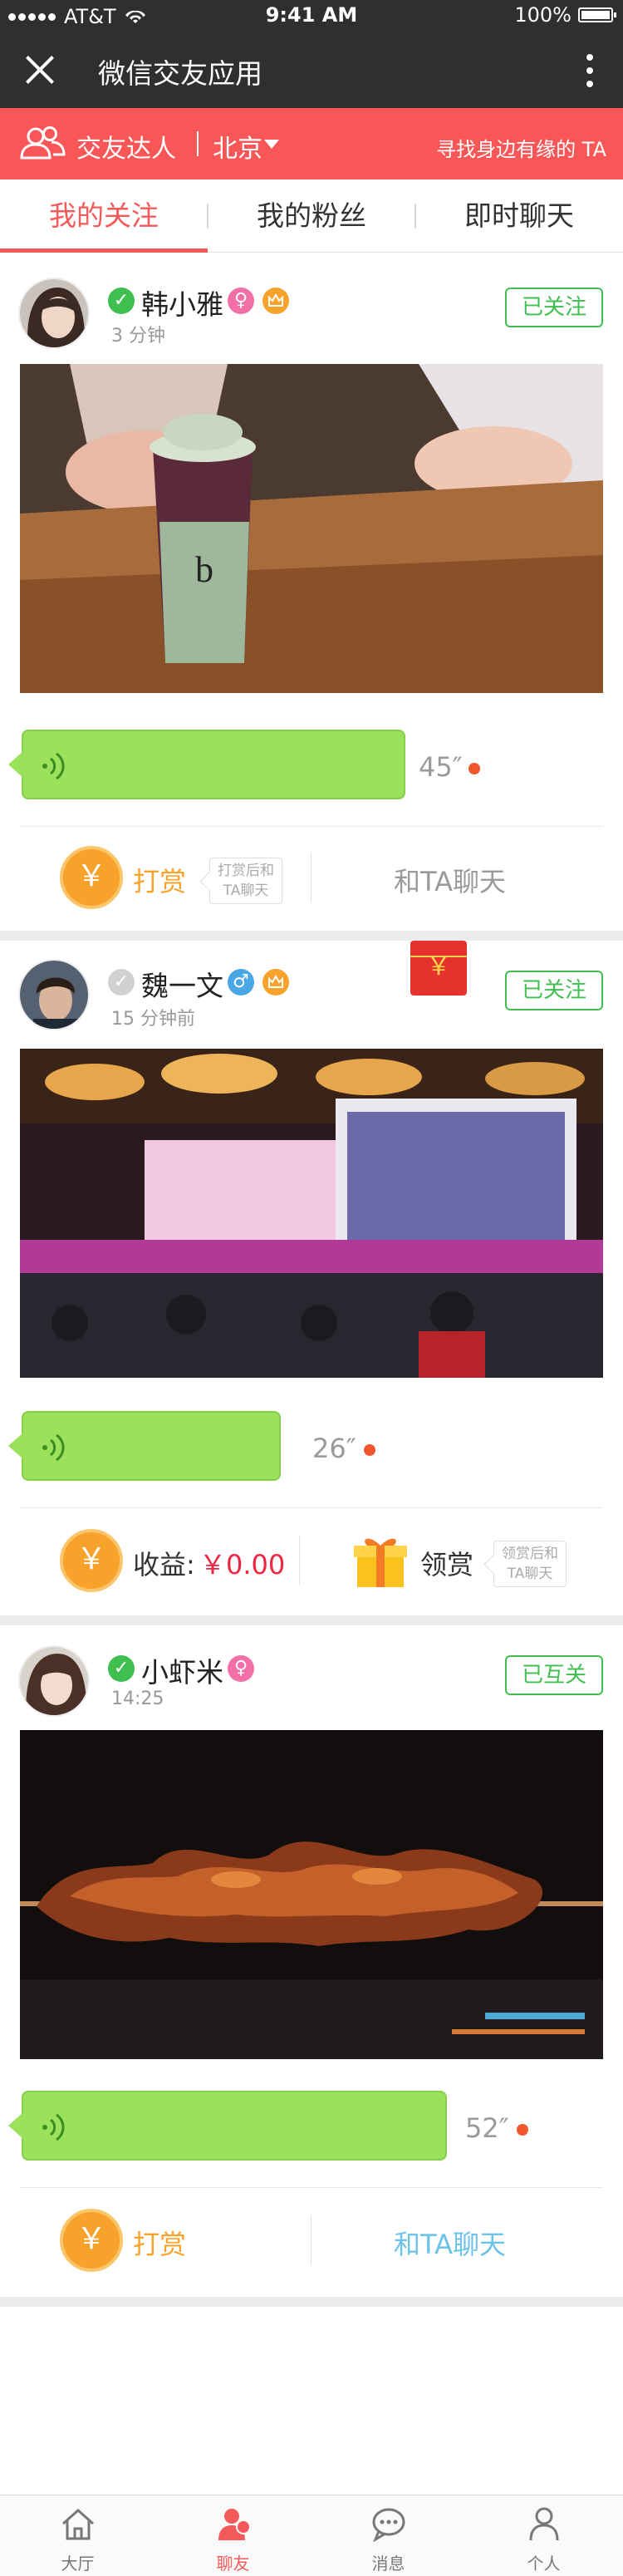  I want to click on male-icon: ♂, so click(241, 982).